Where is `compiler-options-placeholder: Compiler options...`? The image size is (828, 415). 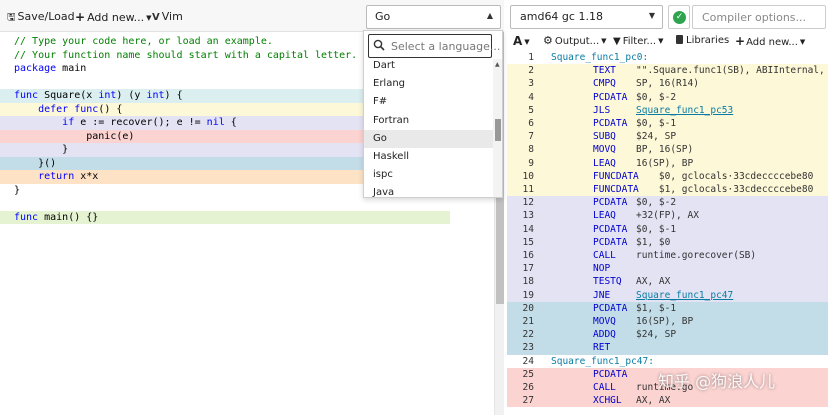
compiler-options-placeholder: Compiler options... is located at coordinates (754, 17).